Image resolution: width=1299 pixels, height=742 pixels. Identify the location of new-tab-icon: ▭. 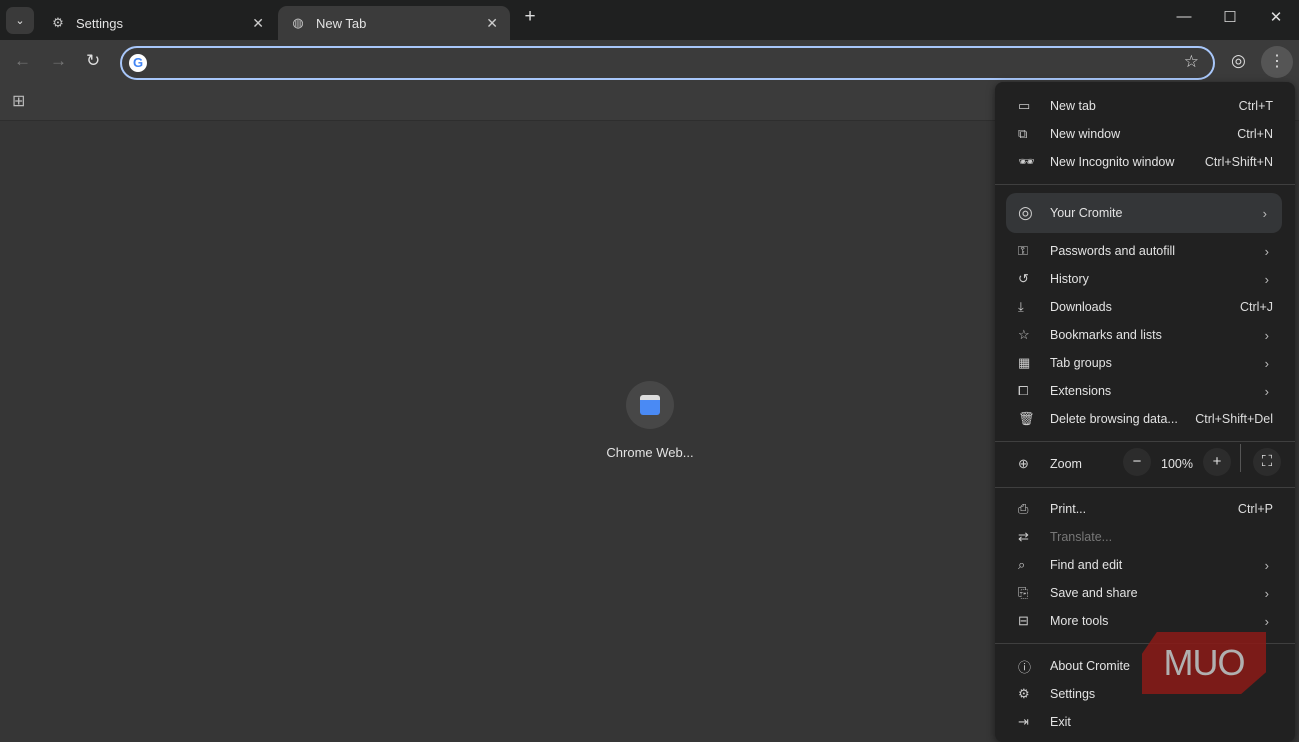
(1024, 105).